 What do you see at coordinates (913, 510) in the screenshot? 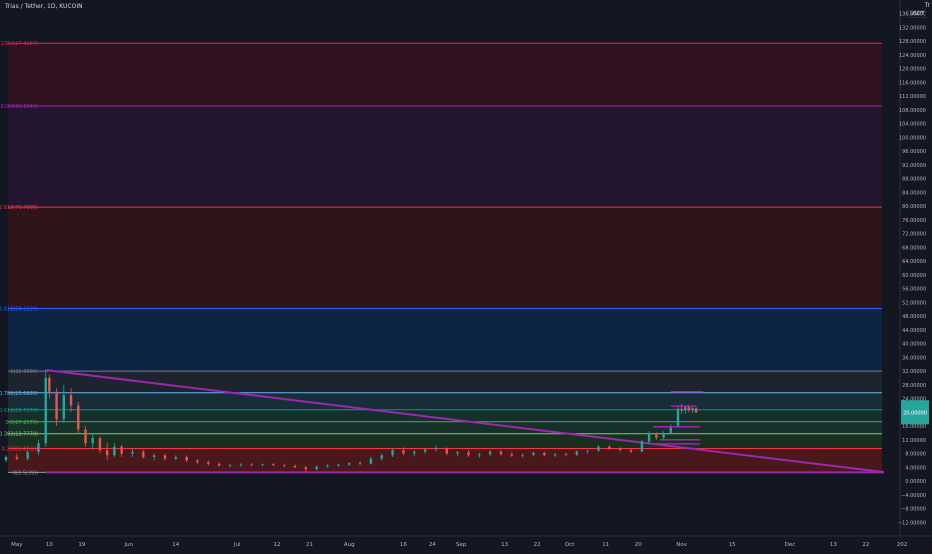
I see `price-tick-label: −8.00000` at bounding box center [913, 510].